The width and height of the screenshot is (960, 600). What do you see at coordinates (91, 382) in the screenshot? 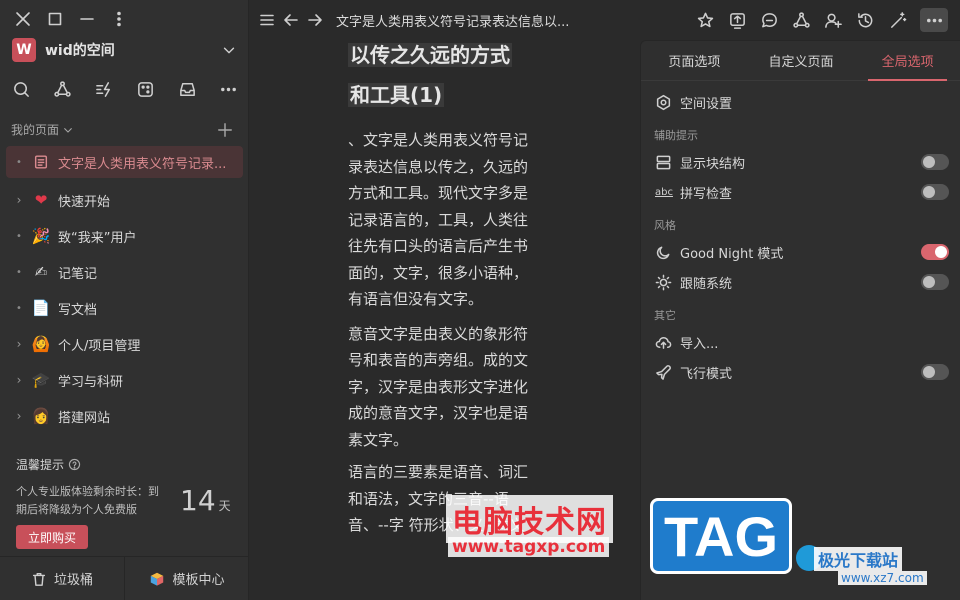
I see `page-item-label: 学习与科研` at bounding box center [91, 382].